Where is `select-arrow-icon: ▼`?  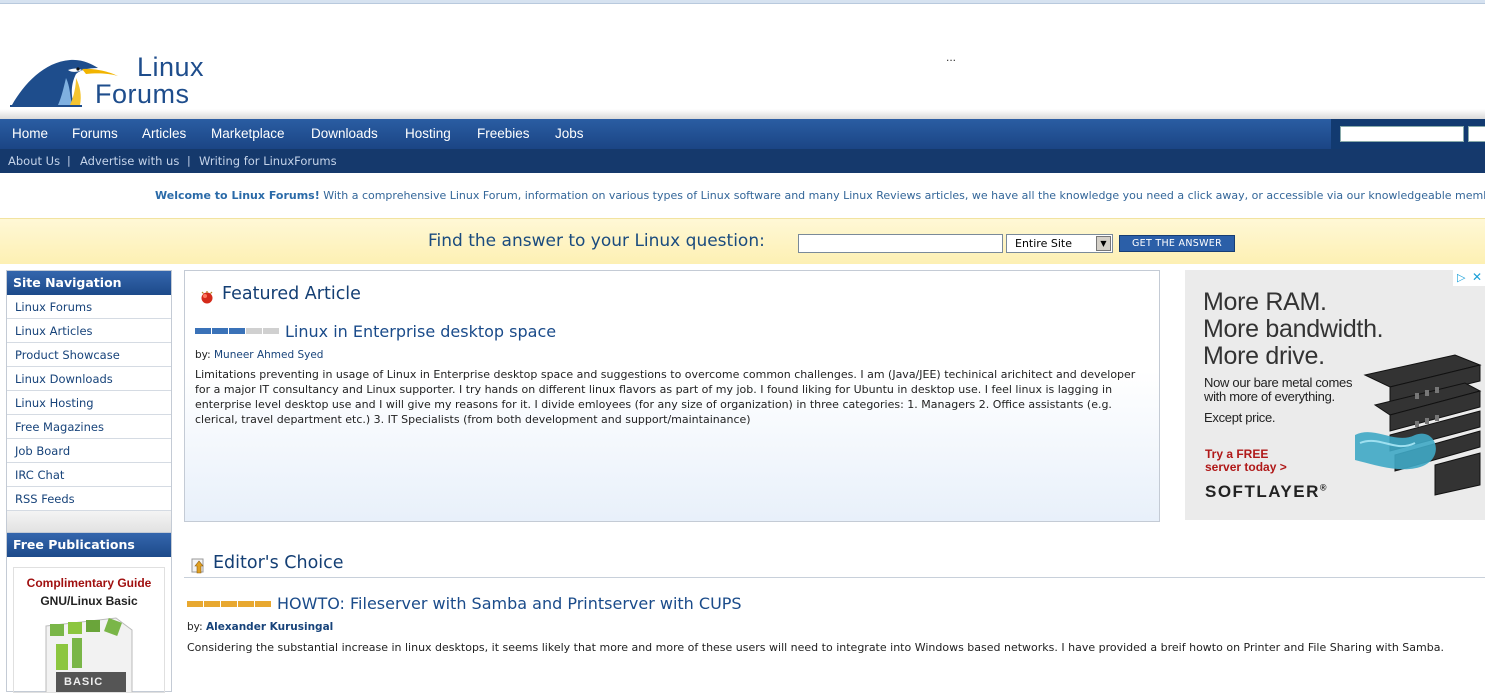 select-arrow-icon: ▼ is located at coordinates (1103, 243).